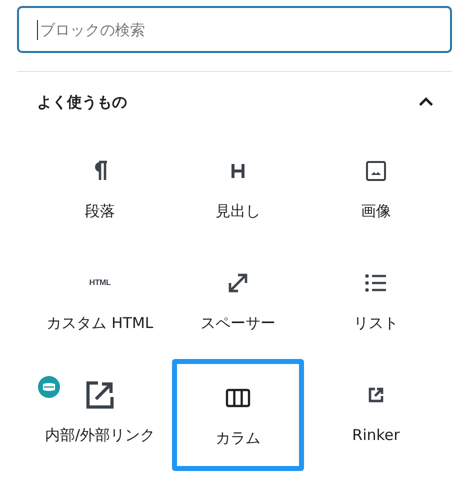  Describe the element at coordinates (376, 282) in the screenshot. I see `list-icon` at that location.